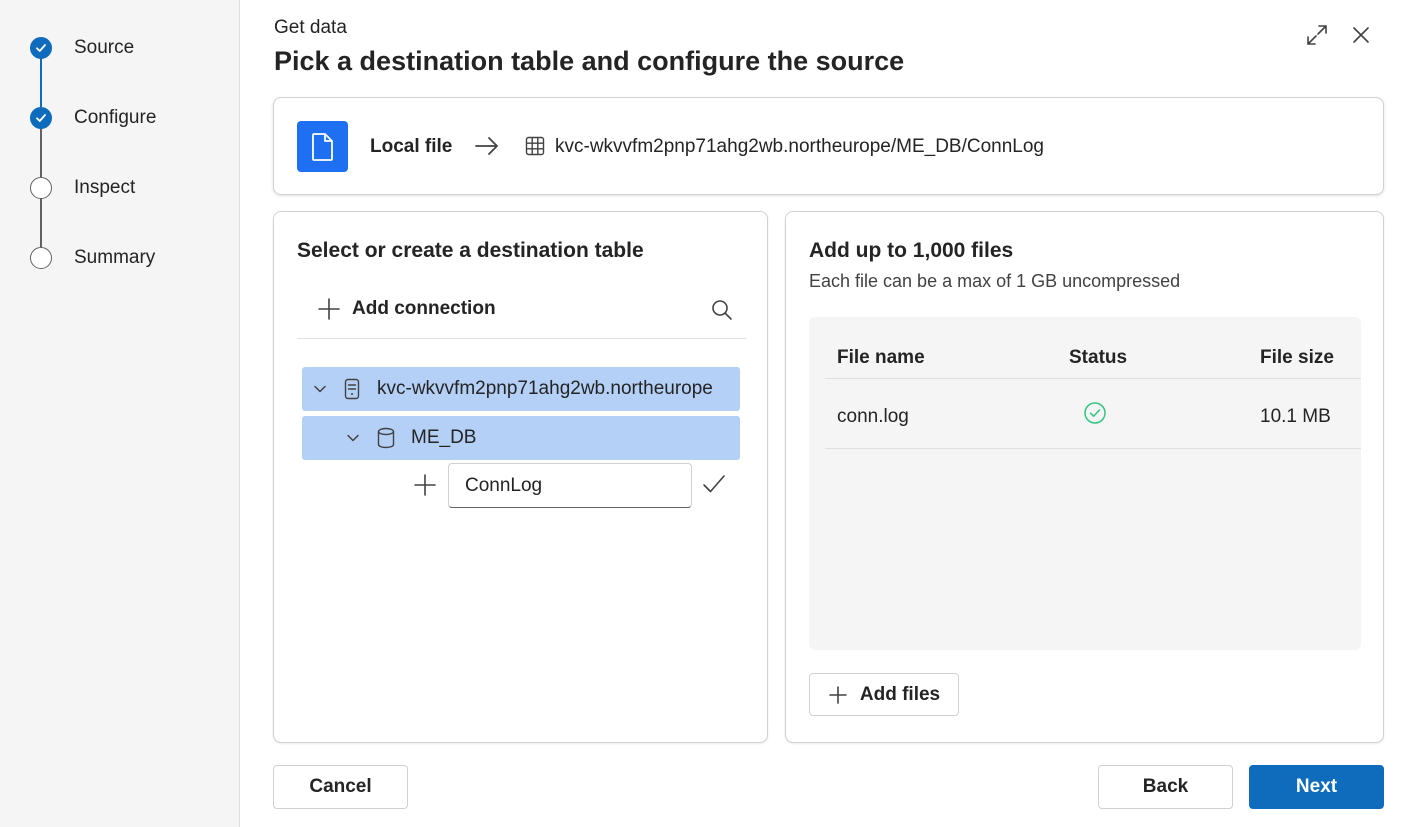 The image size is (1415, 827). I want to click on step-source: Source, so click(82, 48).